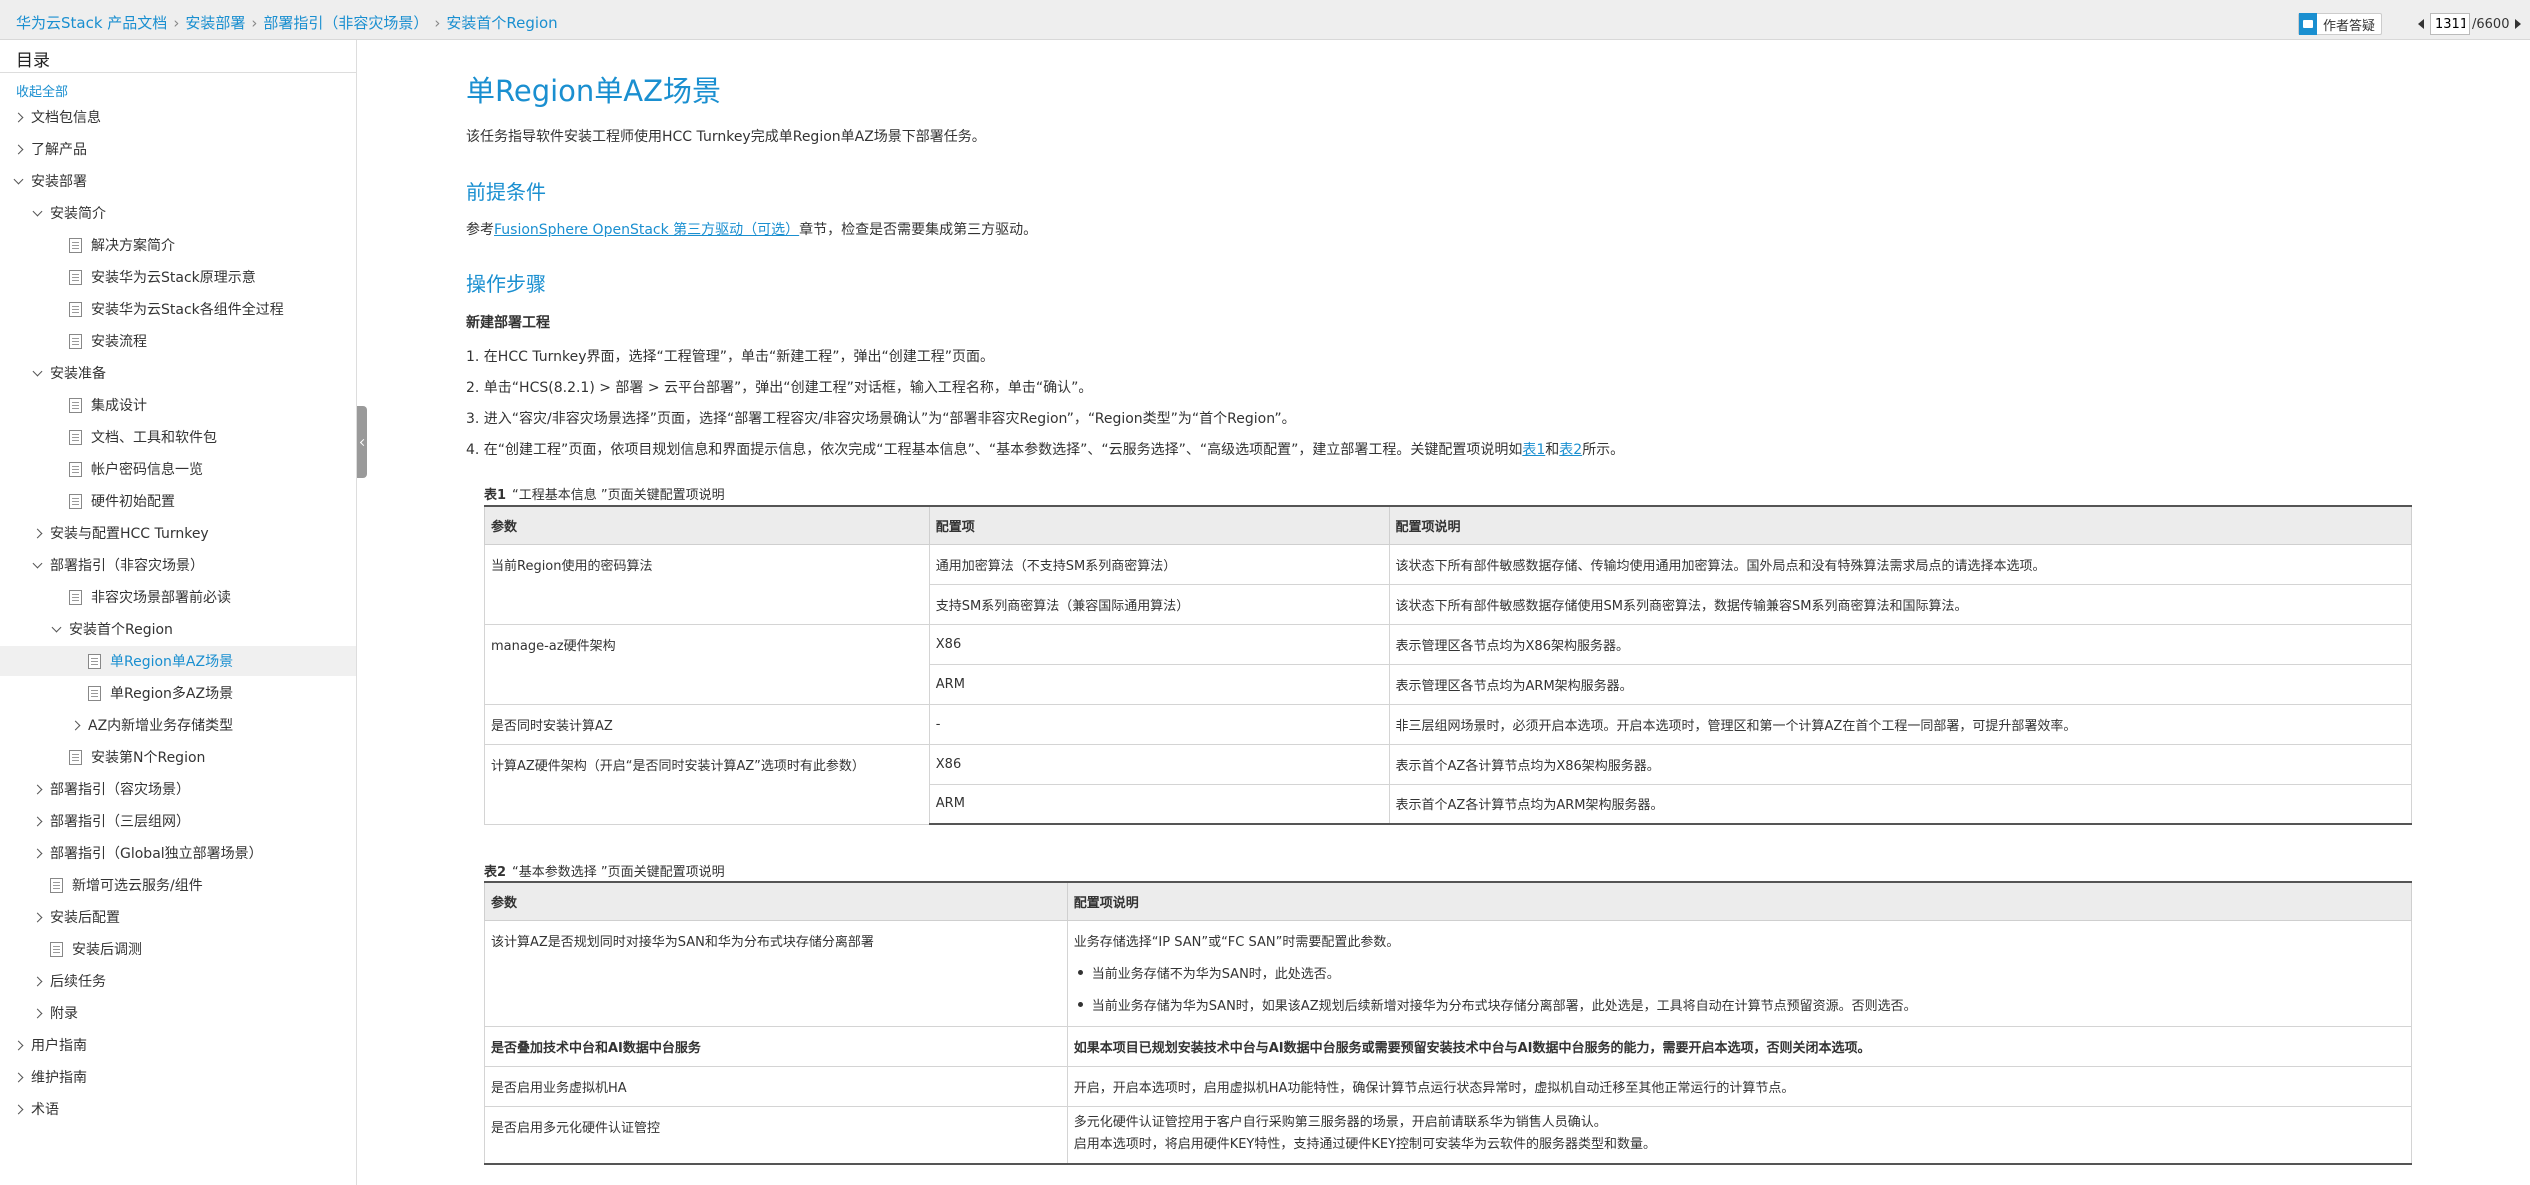 This screenshot has width=2530, height=1185. What do you see at coordinates (215, 22) in the screenshot?
I see `breadcrumb-item: 安装部署` at bounding box center [215, 22].